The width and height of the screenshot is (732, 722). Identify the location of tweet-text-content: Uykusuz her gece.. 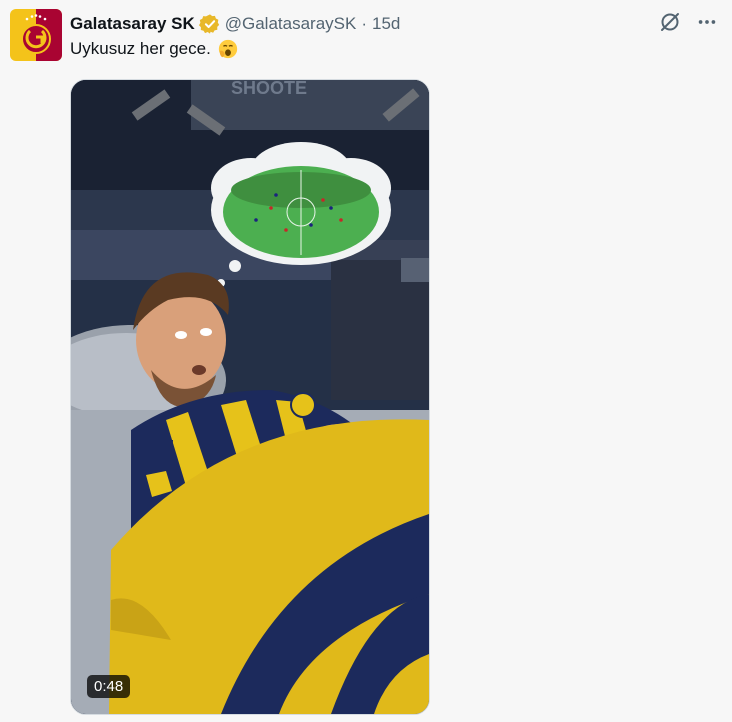
(140, 48).